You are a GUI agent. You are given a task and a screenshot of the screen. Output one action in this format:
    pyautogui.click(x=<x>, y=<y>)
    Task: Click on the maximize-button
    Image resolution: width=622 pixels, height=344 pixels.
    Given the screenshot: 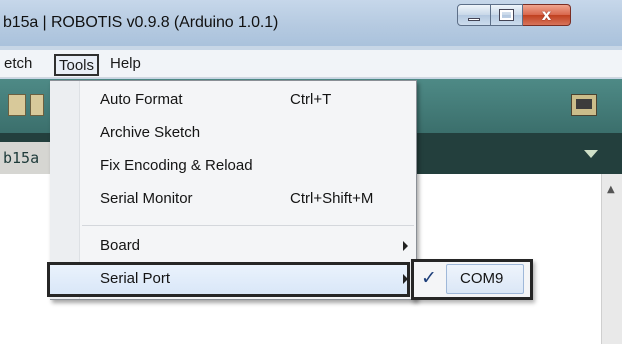 What is the action you would take?
    pyautogui.click(x=507, y=15)
    